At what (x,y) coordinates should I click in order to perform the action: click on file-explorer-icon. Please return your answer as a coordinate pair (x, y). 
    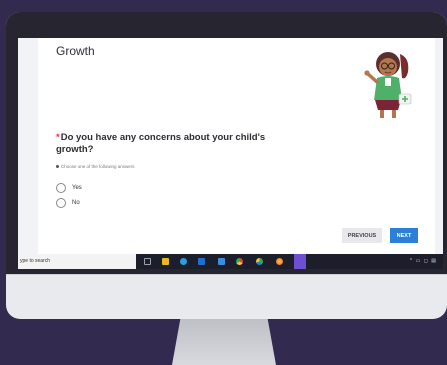
    Looking at the image, I should click on (165, 261).